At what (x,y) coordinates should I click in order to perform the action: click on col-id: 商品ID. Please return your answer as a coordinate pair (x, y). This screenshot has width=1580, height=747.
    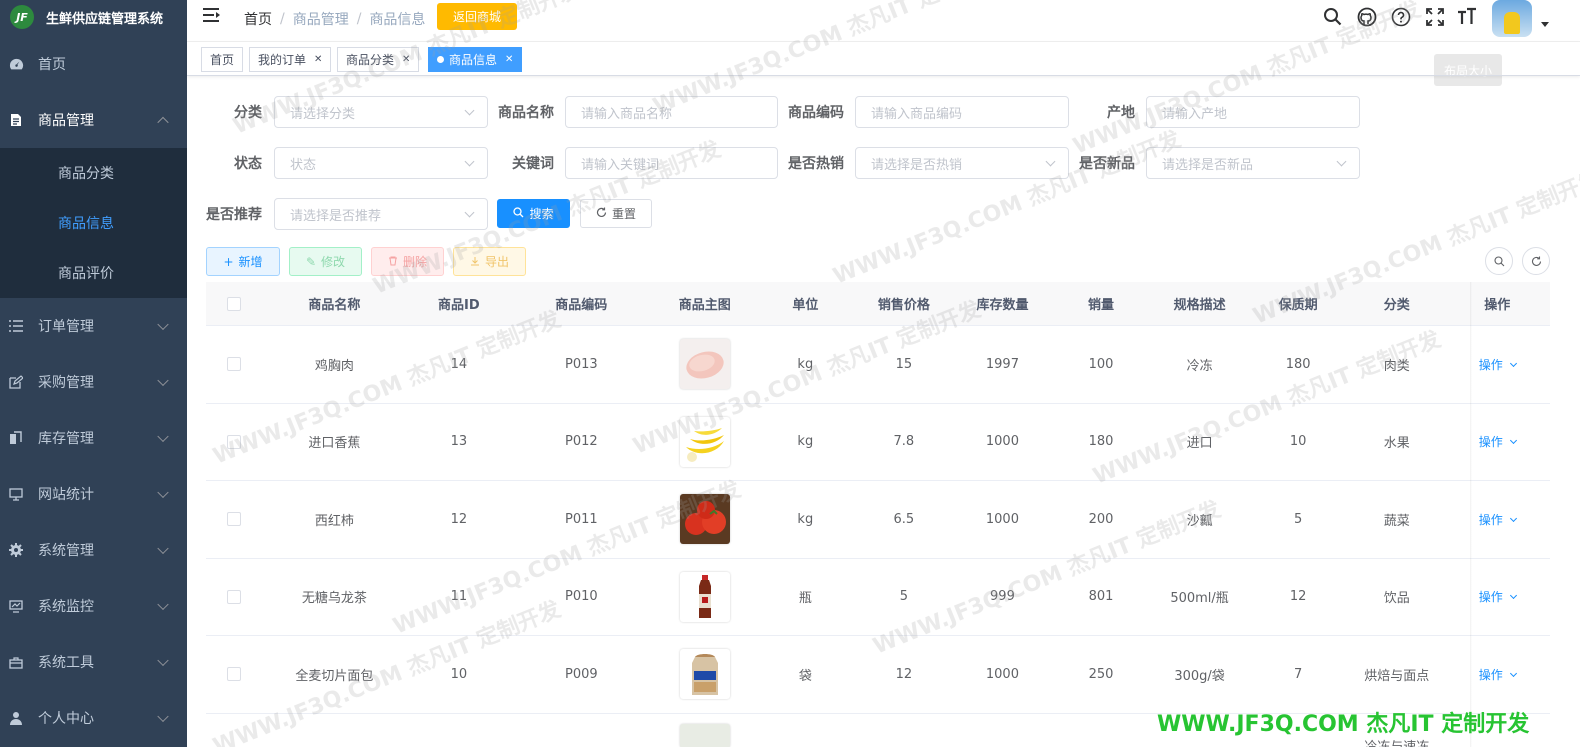
    Looking at the image, I should click on (459, 303).